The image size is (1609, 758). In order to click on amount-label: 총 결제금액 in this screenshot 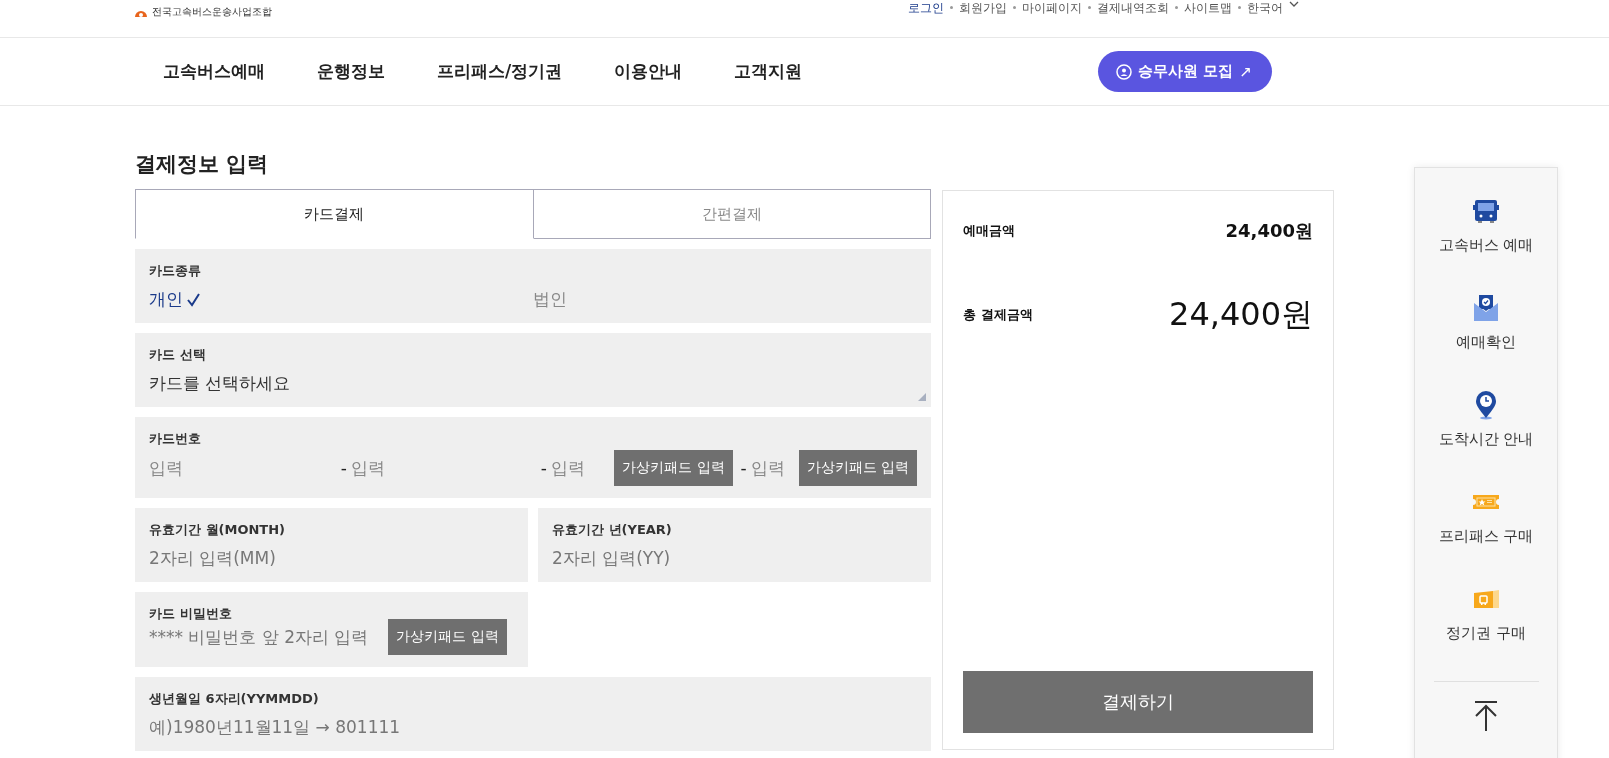, I will do `click(998, 315)`.